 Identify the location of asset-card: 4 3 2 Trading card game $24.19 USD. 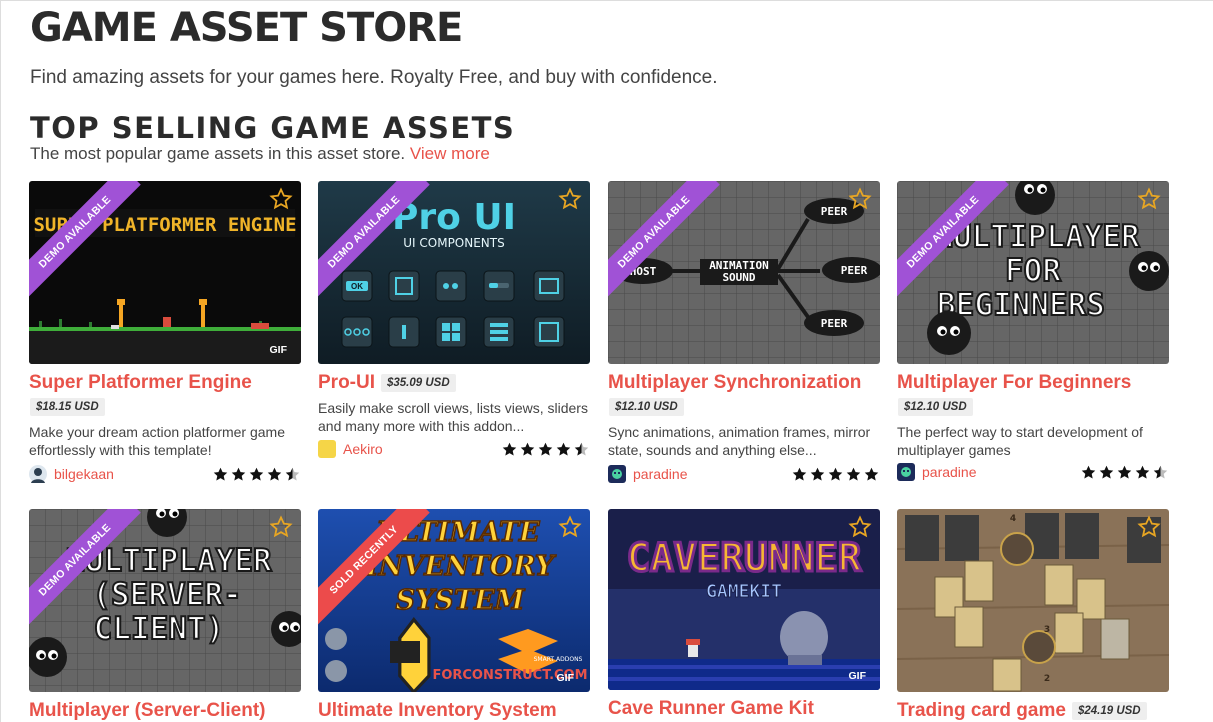
(1033, 615).